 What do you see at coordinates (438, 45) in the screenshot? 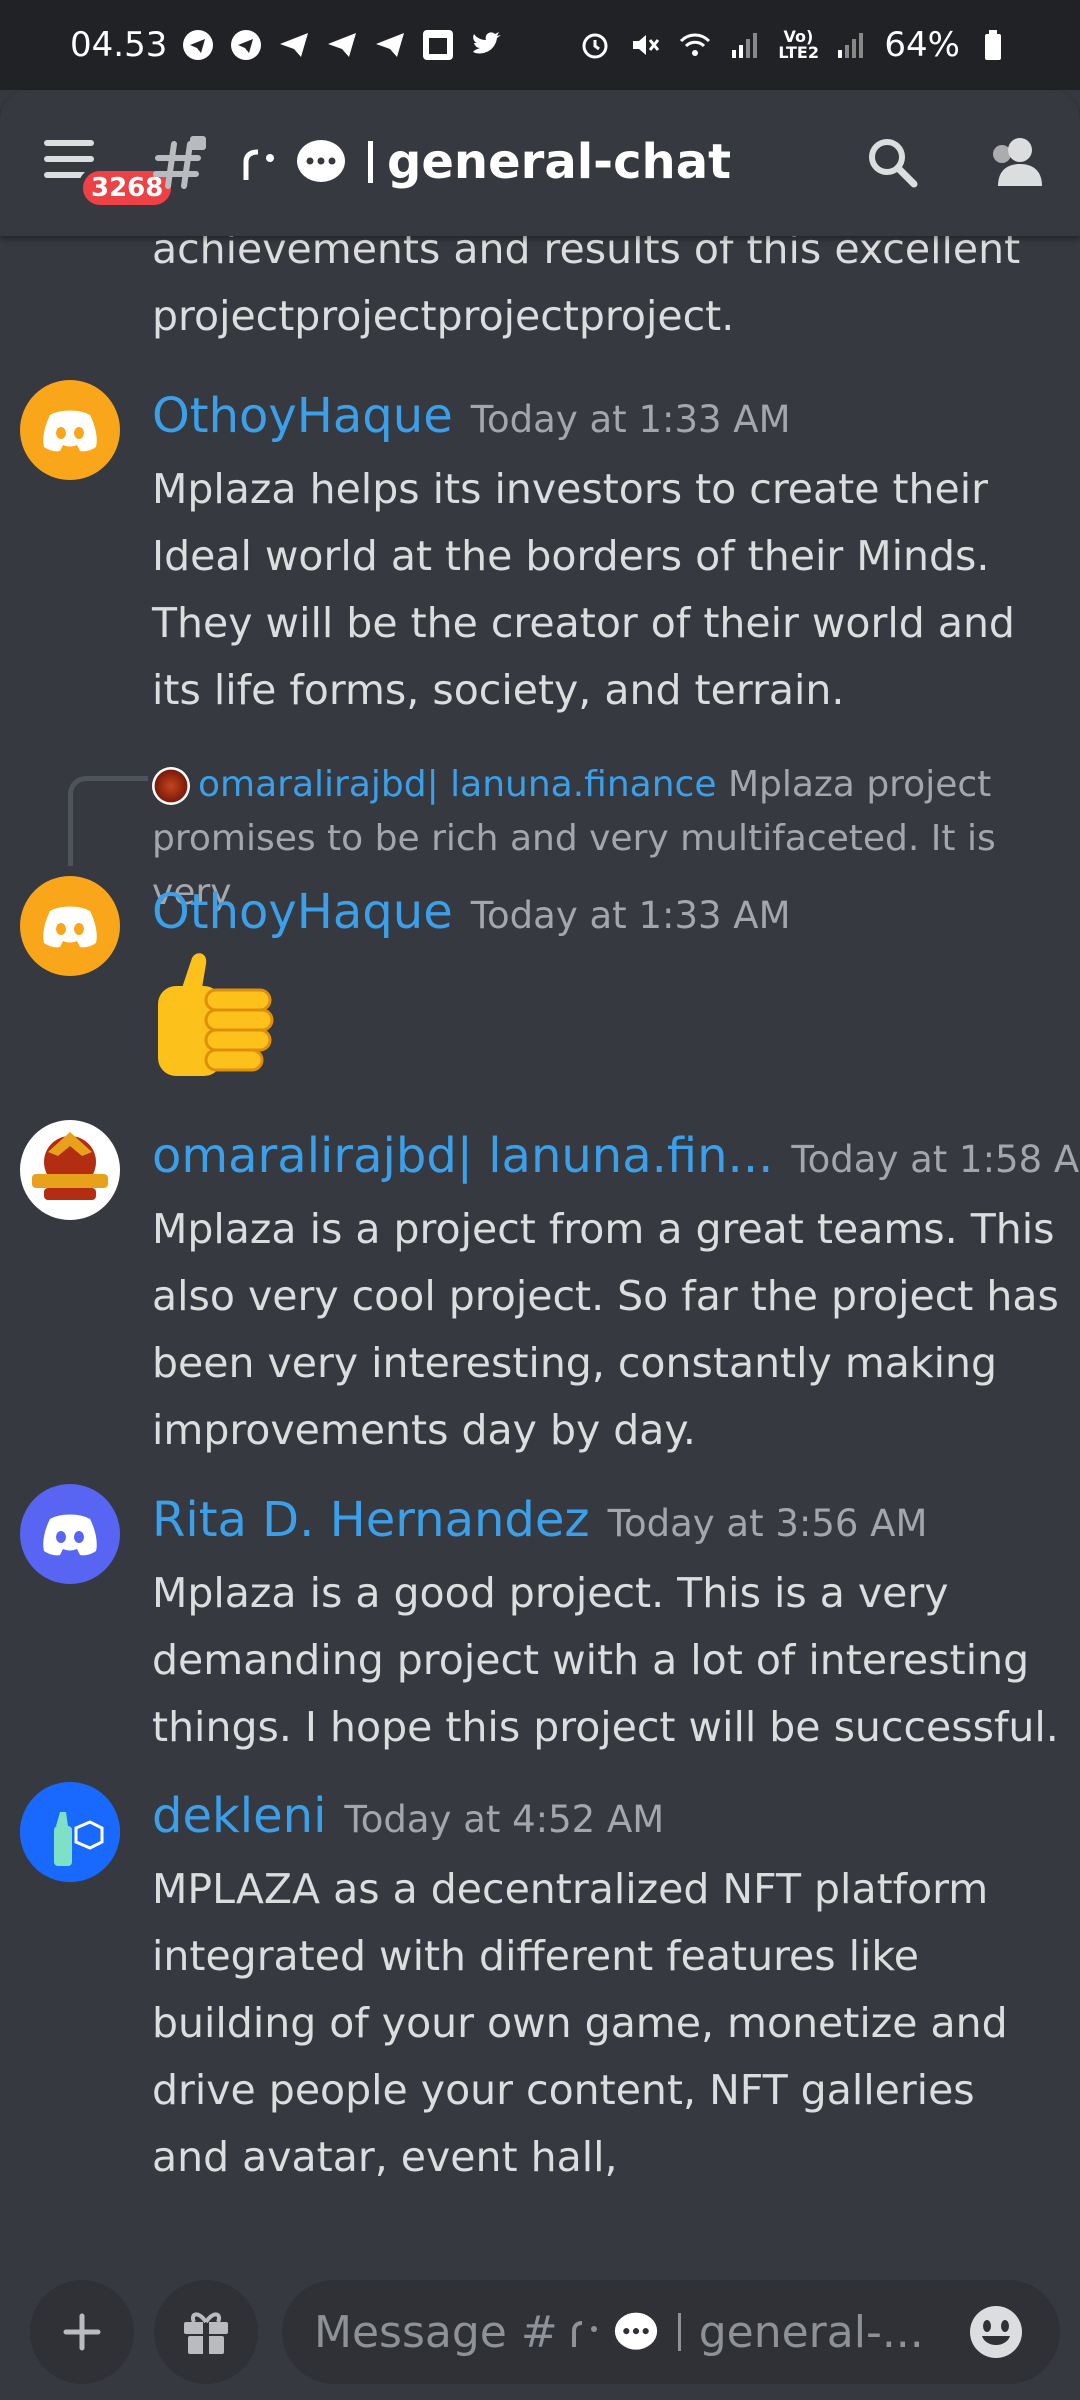
I see `app-icon` at bounding box center [438, 45].